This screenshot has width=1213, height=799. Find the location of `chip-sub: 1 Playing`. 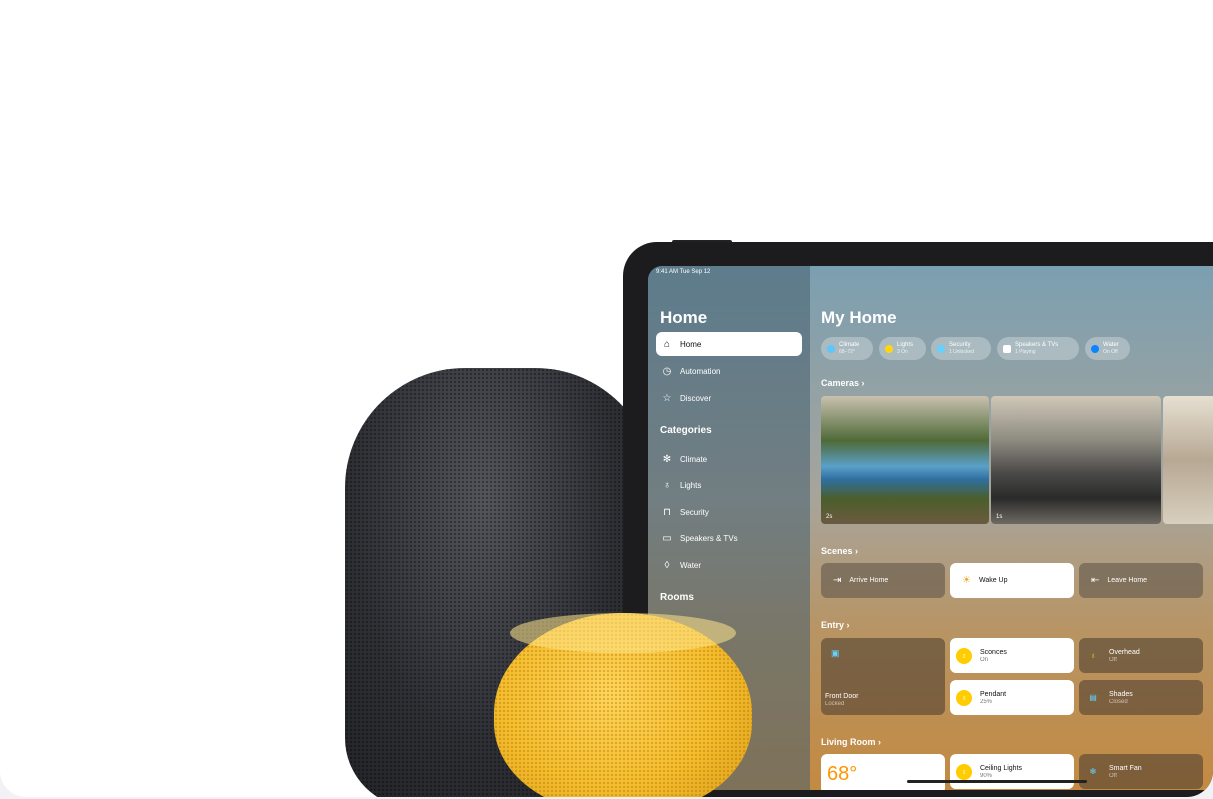

chip-sub: 1 Playing is located at coordinates (1025, 352).